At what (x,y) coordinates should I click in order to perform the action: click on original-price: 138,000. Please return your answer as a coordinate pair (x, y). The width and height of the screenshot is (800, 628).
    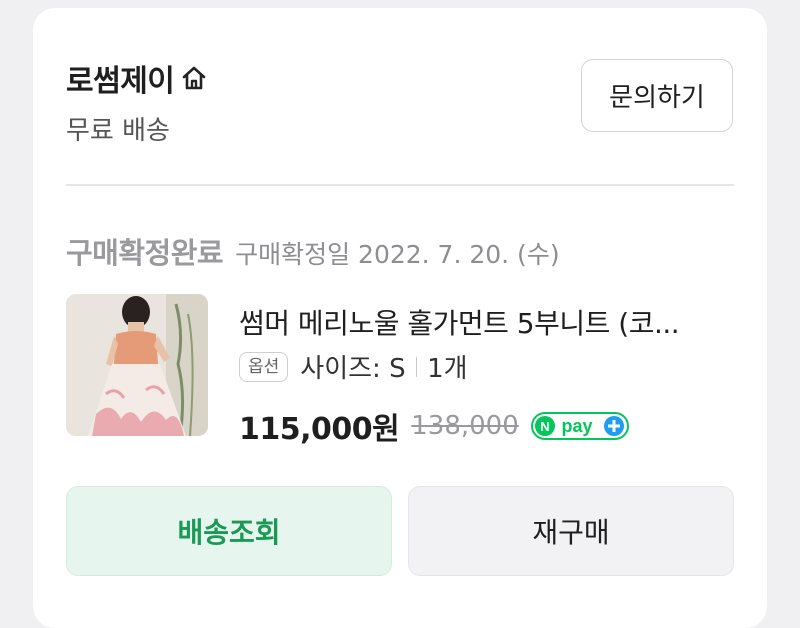
    Looking at the image, I should click on (465, 426).